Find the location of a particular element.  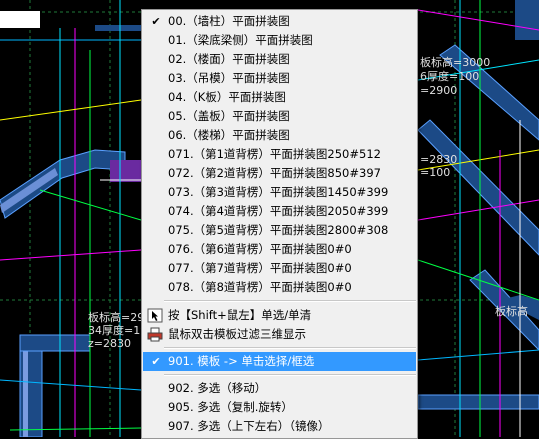

menu-item-label: 075.（第5道背楞）平面拼装图2800#308 is located at coordinates (278, 230).